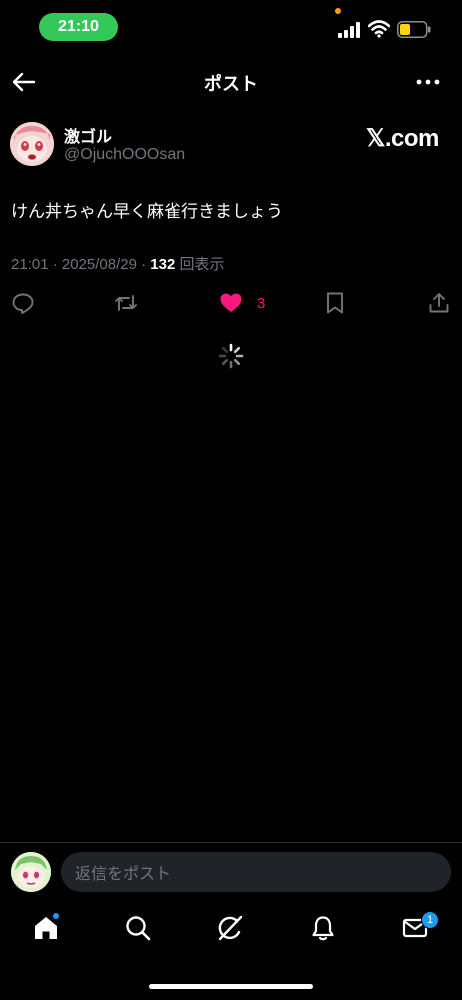  I want to click on author-avatar, so click(32, 144).